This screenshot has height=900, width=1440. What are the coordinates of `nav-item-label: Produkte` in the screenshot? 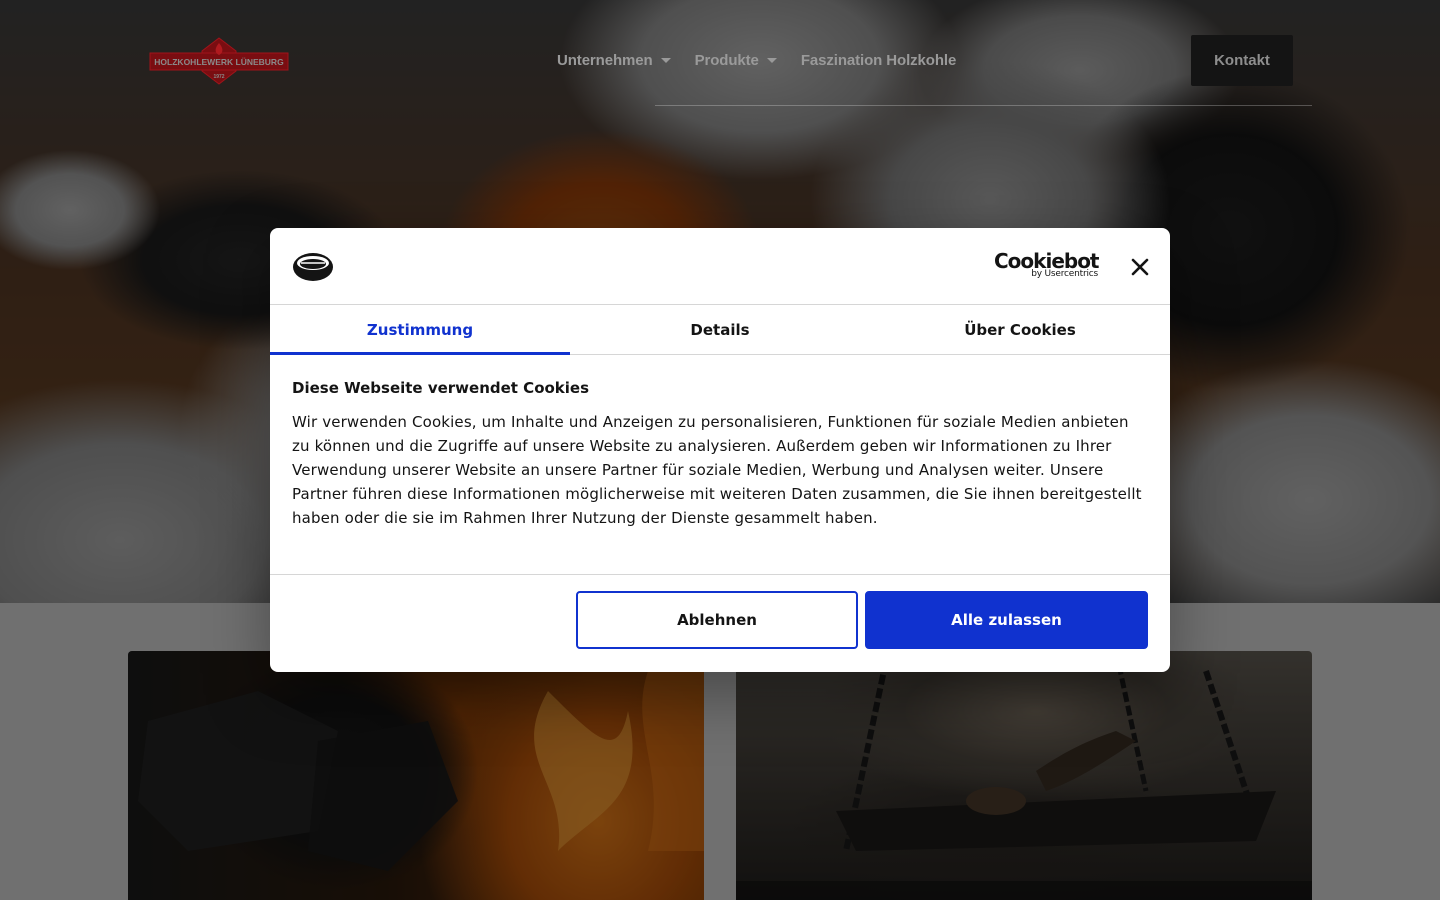 It's located at (726, 60).